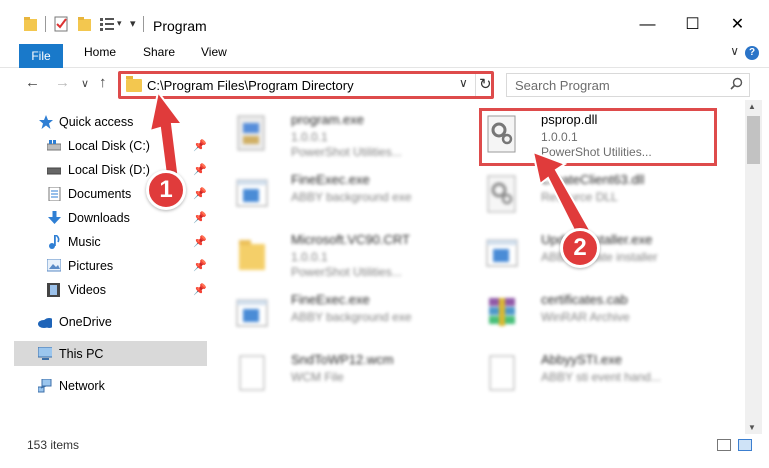  Describe the element at coordinates (502, 312) in the screenshot. I see `archive-icon` at that location.